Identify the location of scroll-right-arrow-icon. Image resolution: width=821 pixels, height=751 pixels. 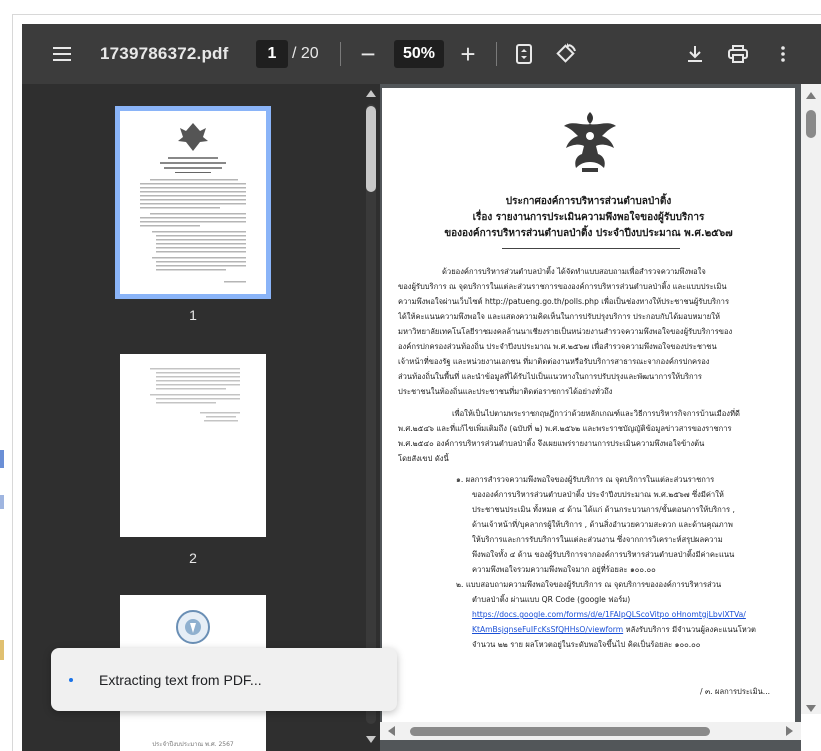
(789, 731).